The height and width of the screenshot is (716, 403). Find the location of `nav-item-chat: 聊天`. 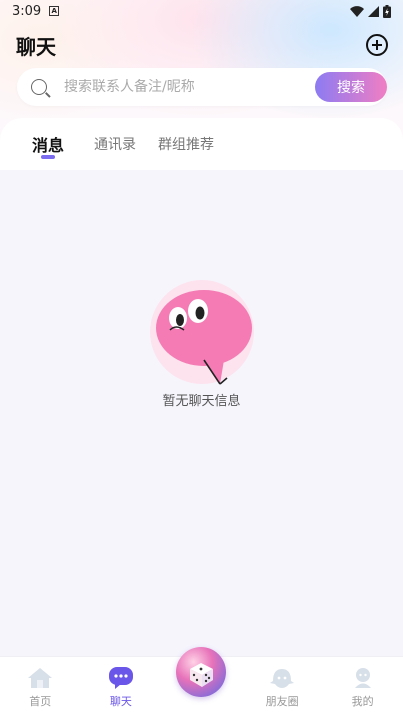

nav-item-chat: 聊天 is located at coordinates (121, 686).